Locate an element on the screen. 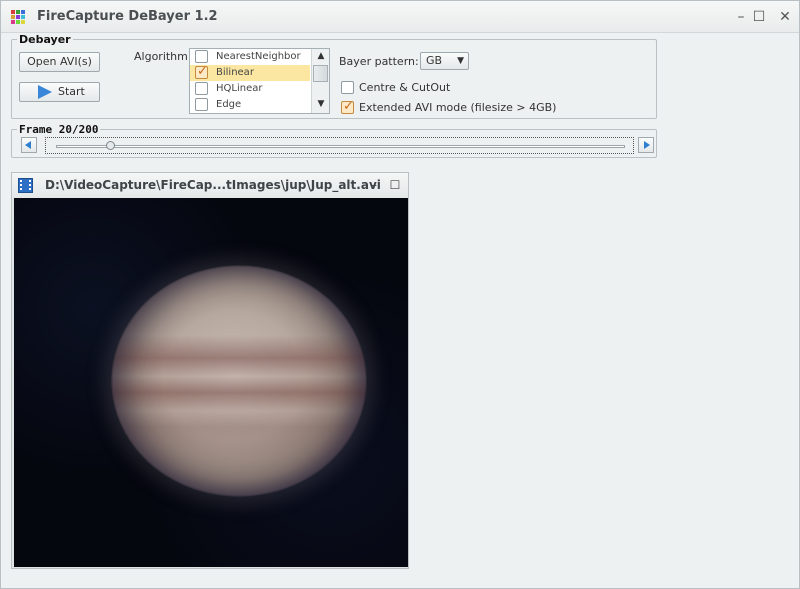 The width and height of the screenshot is (800, 589). maximize-button: ☐ is located at coordinates (759, 17).